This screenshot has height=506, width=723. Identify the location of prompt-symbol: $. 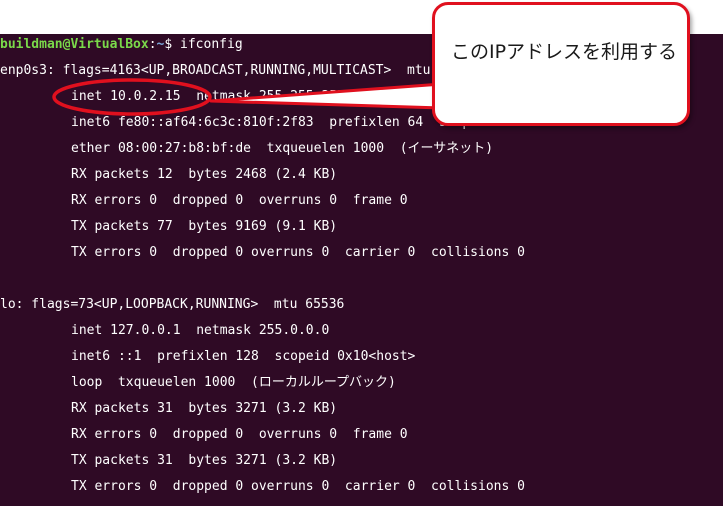
(172, 44).